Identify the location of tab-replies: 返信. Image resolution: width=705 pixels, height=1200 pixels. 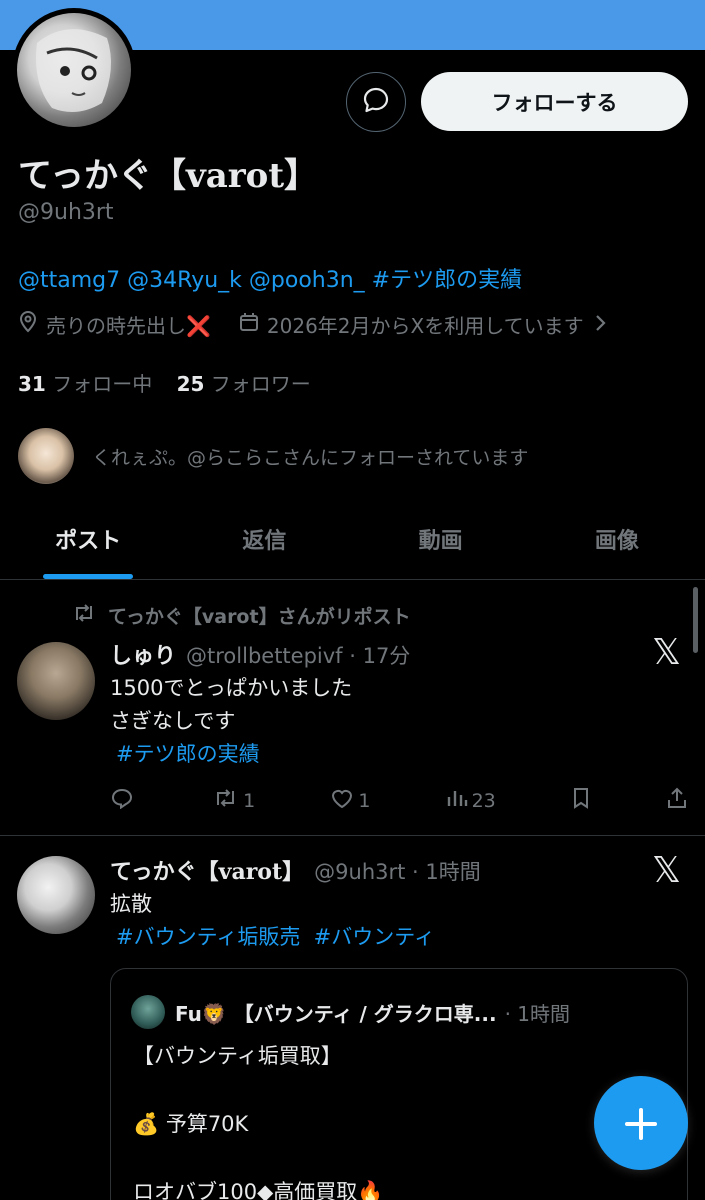
(264, 542).